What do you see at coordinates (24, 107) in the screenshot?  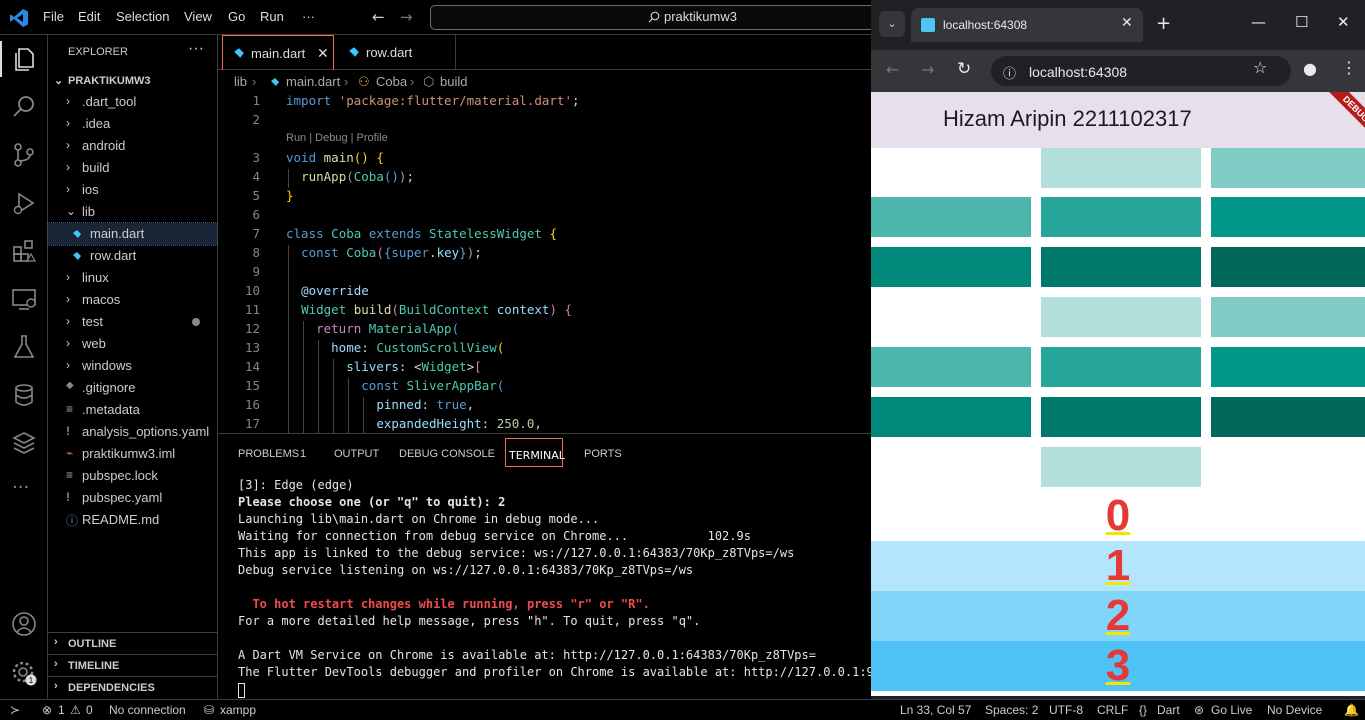 I see `search-icon` at bounding box center [24, 107].